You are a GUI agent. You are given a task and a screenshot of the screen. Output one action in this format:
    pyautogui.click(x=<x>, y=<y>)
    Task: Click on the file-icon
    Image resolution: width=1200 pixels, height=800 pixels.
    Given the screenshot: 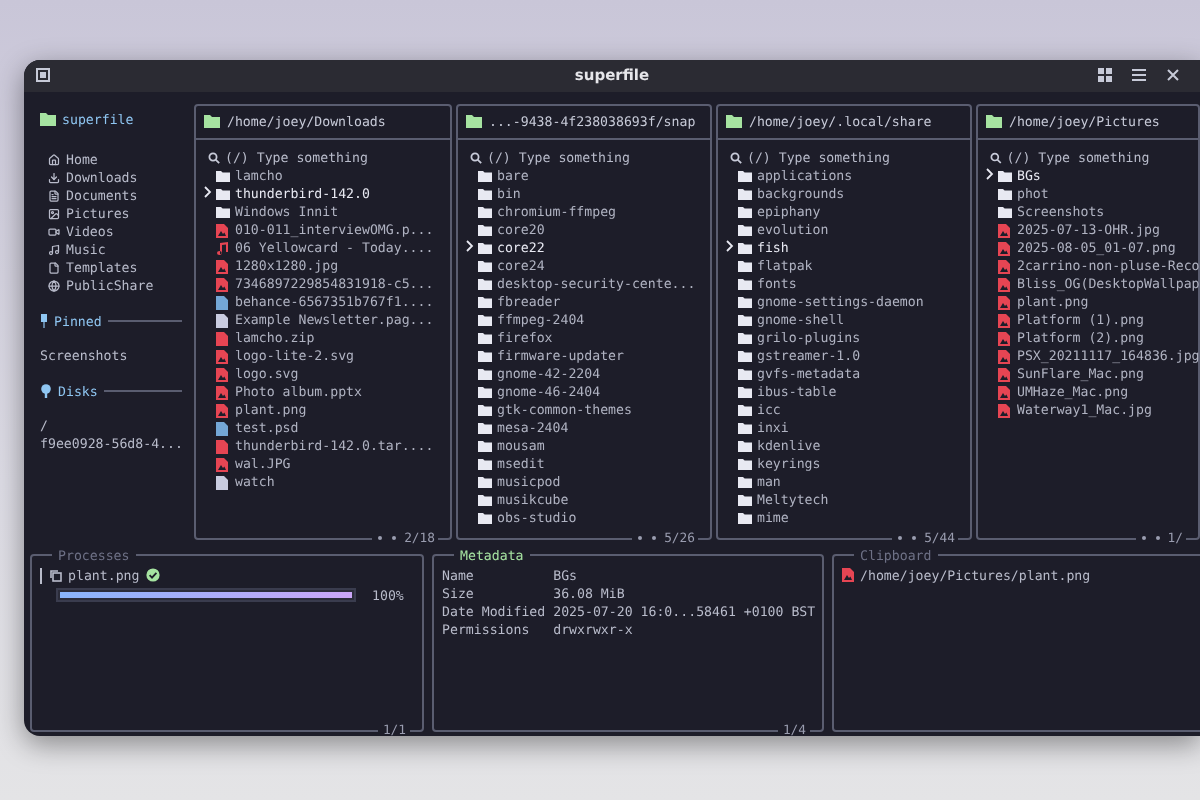 What is the action you would take?
    pyautogui.click(x=222, y=482)
    